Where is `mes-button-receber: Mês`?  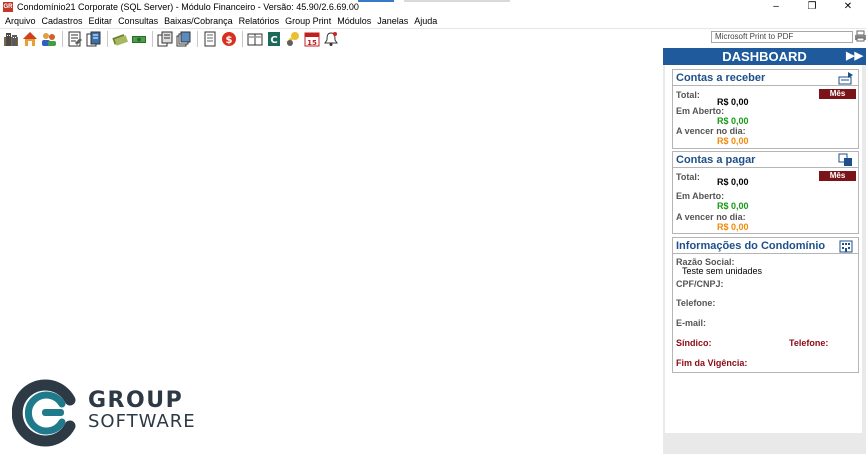
mes-button-receber: Mês is located at coordinates (837, 94).